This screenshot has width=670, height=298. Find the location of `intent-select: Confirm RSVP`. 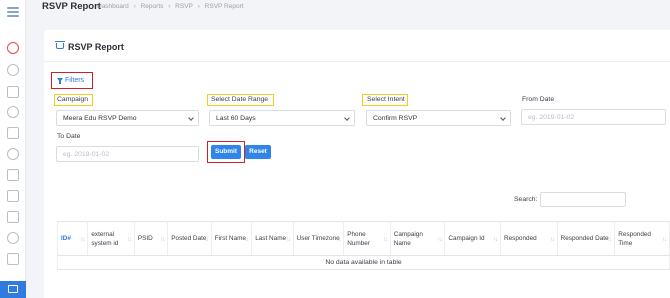

intent-select: Confirm RSVP is located at coordinates (438, 118).